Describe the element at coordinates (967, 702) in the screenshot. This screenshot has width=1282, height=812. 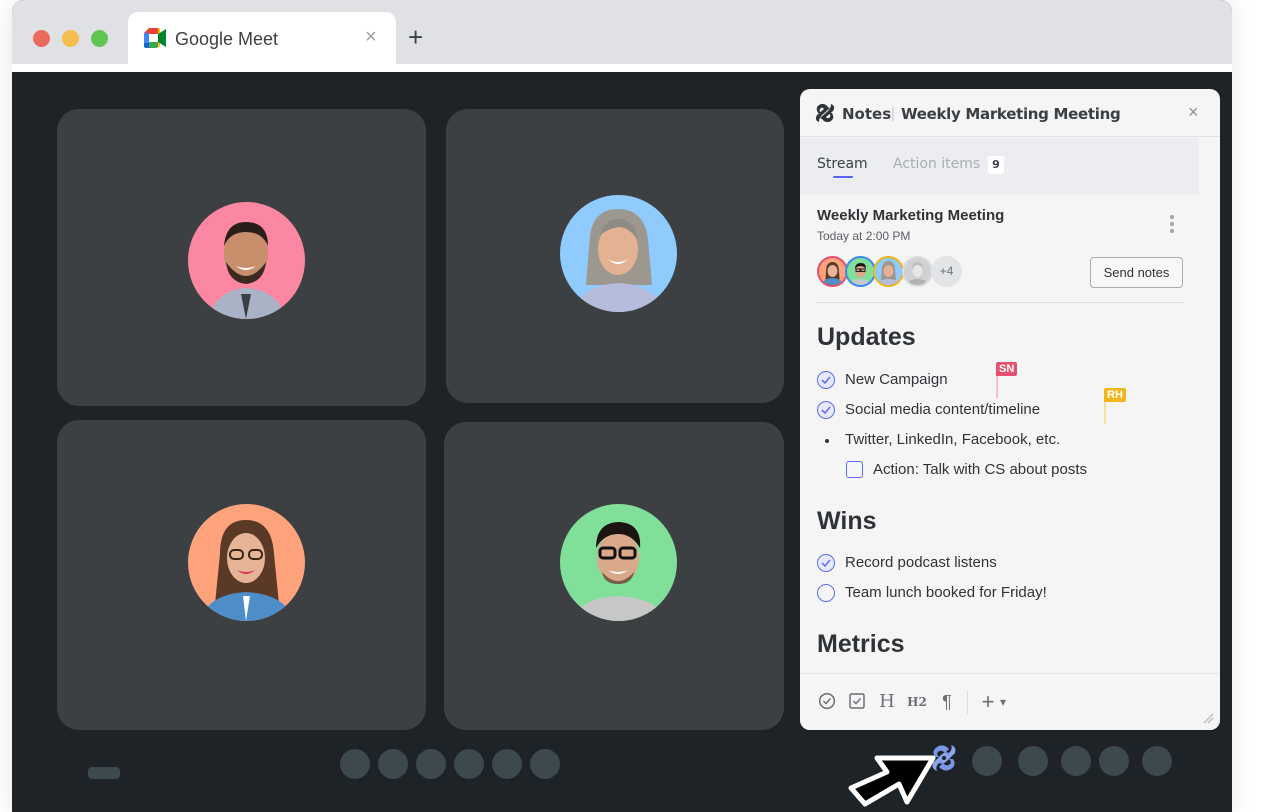
I see `toolbar-divider` at that location.